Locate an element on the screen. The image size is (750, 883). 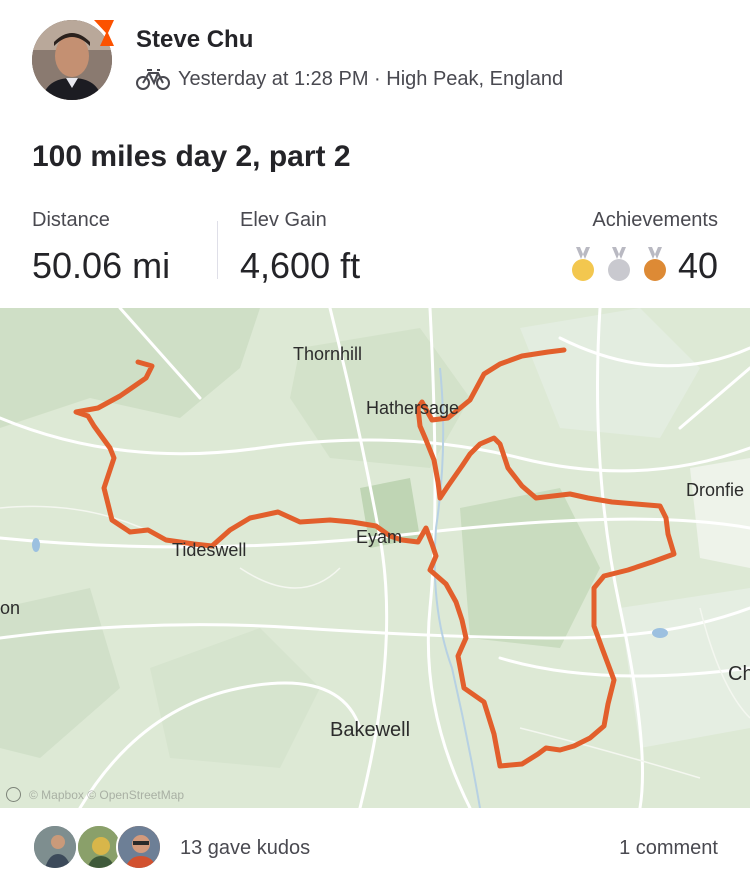
map-label-left-edge: on is located at coordinates (10, 608).